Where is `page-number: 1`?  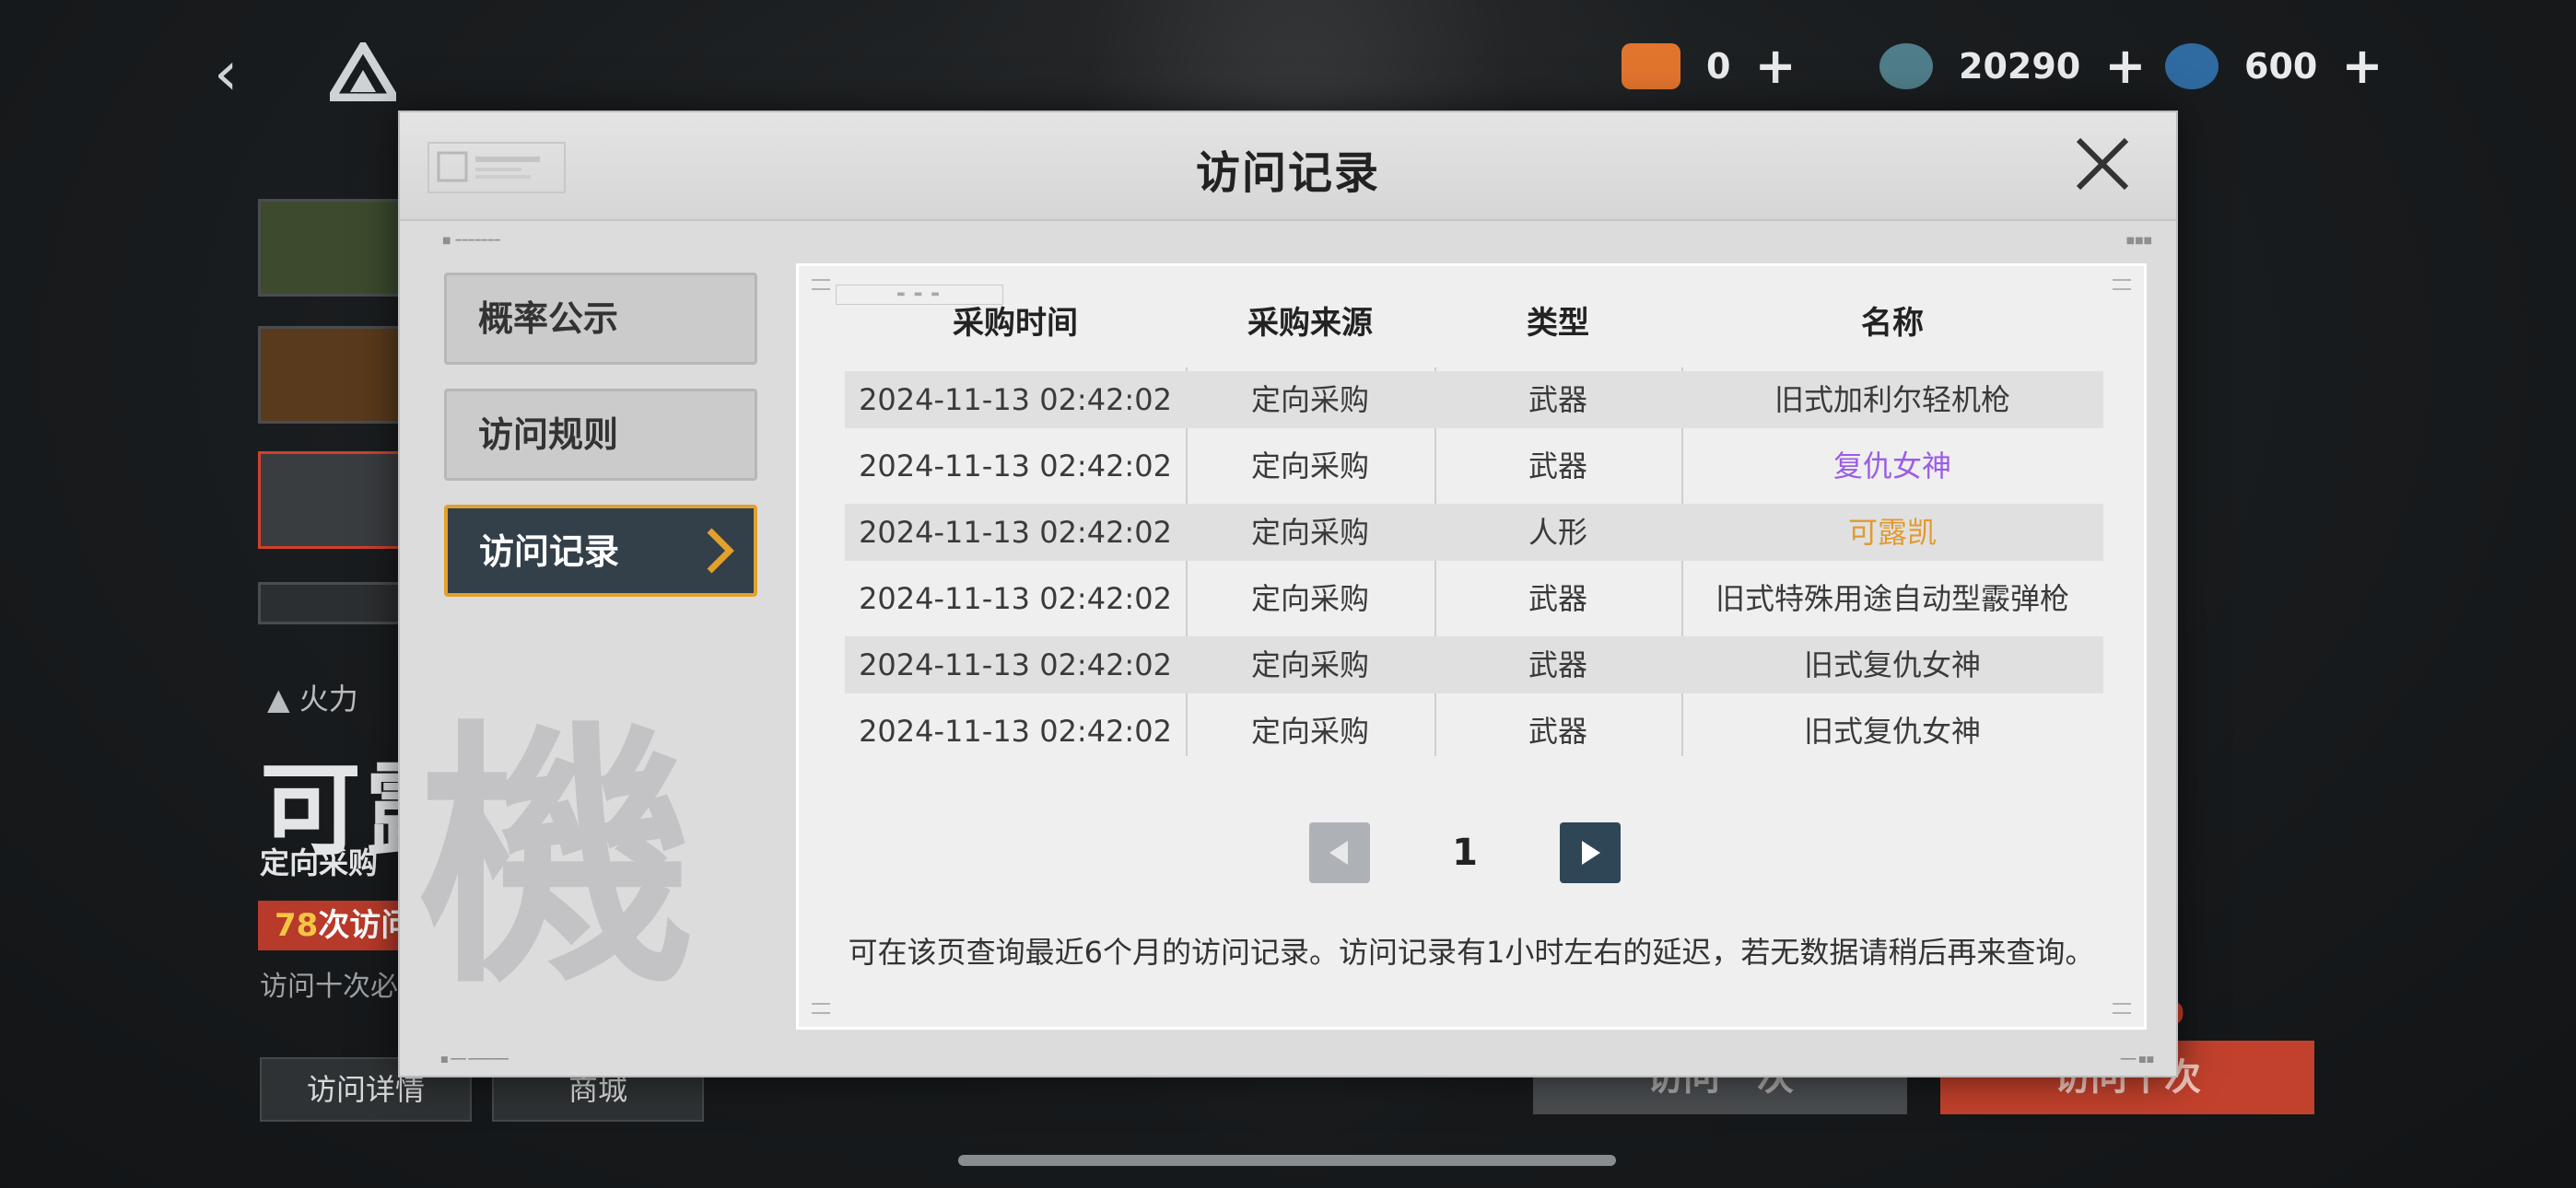
page-number: 1 is located at coordinates (1465, 853).